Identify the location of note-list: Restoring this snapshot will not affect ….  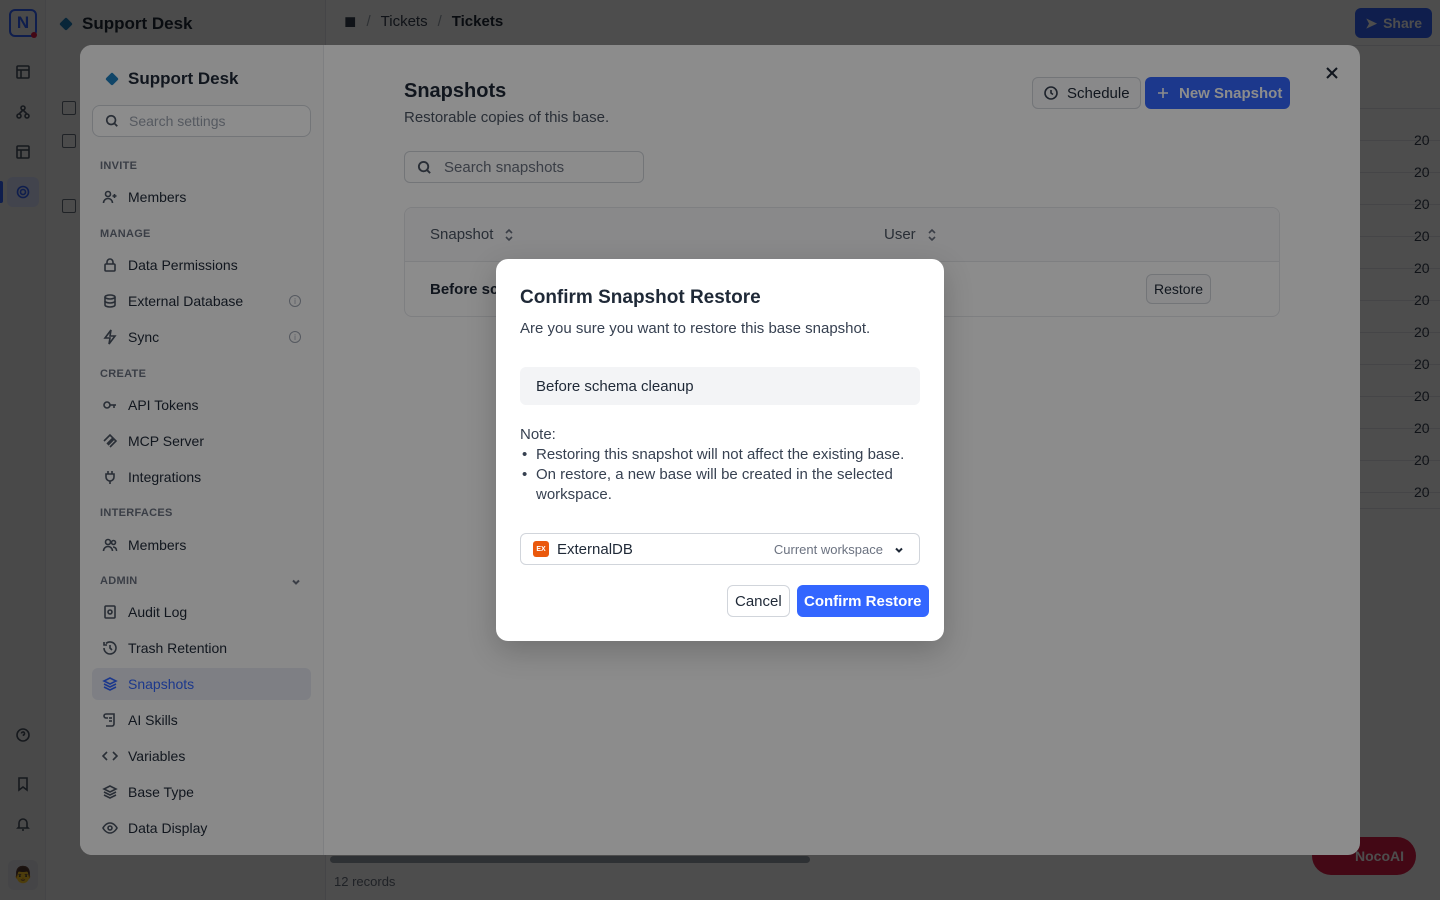
(720, 475).